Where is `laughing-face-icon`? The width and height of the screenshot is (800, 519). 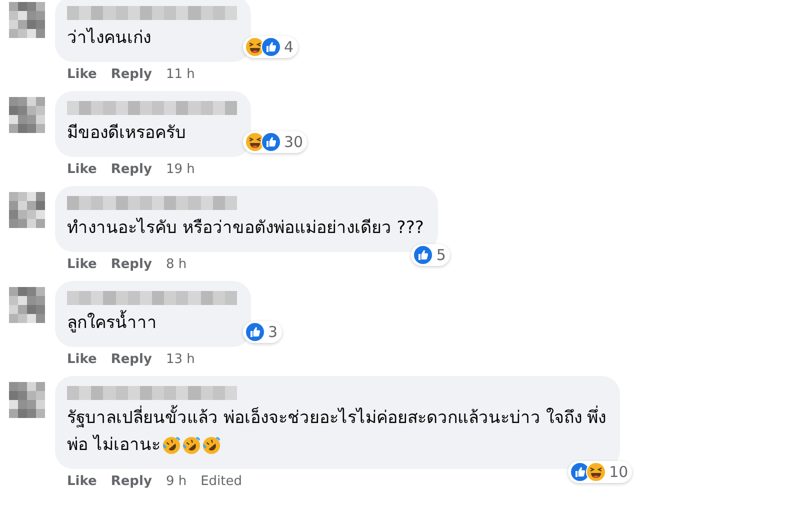
laughing-face-icon is located at coordinates (596, 472).